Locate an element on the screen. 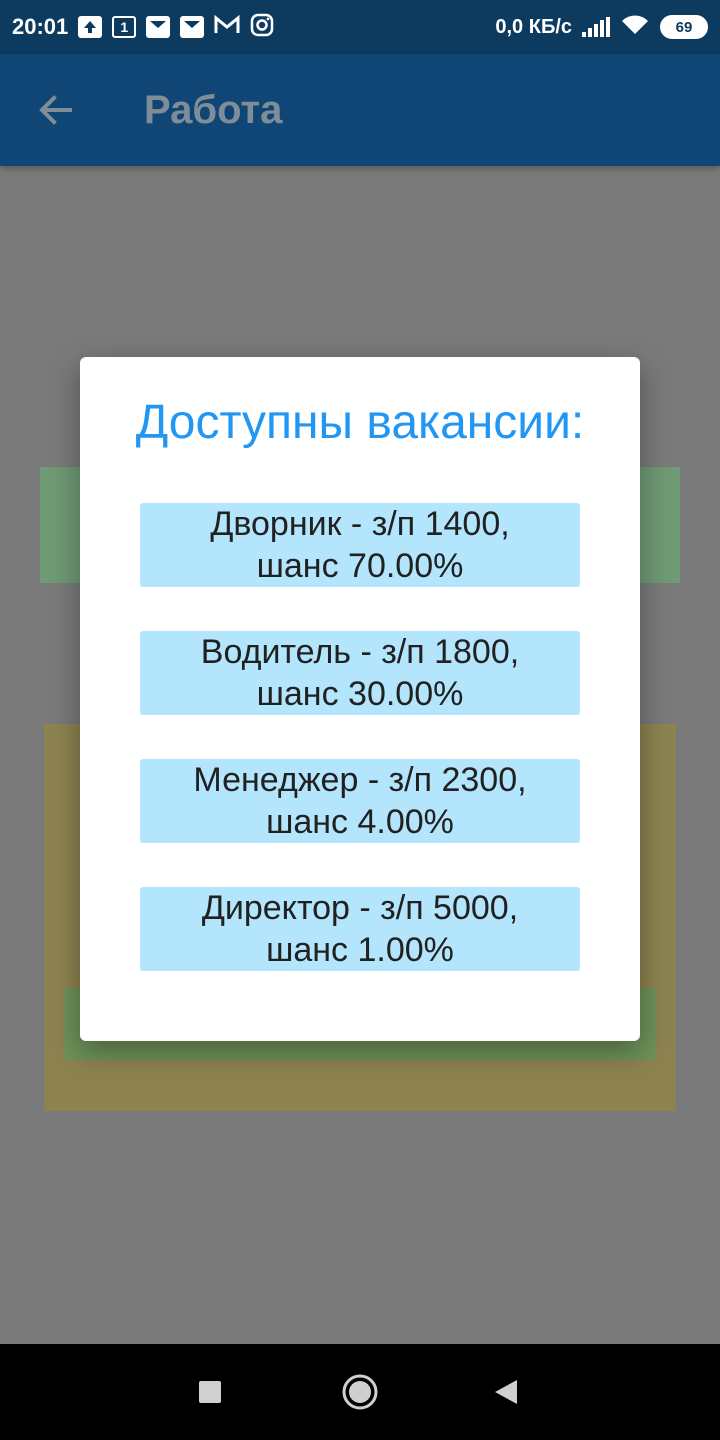 This screenshot has height=1440, width=720. status-right: 0,0 КБ/с 69 is located at coordinates (601, 27).